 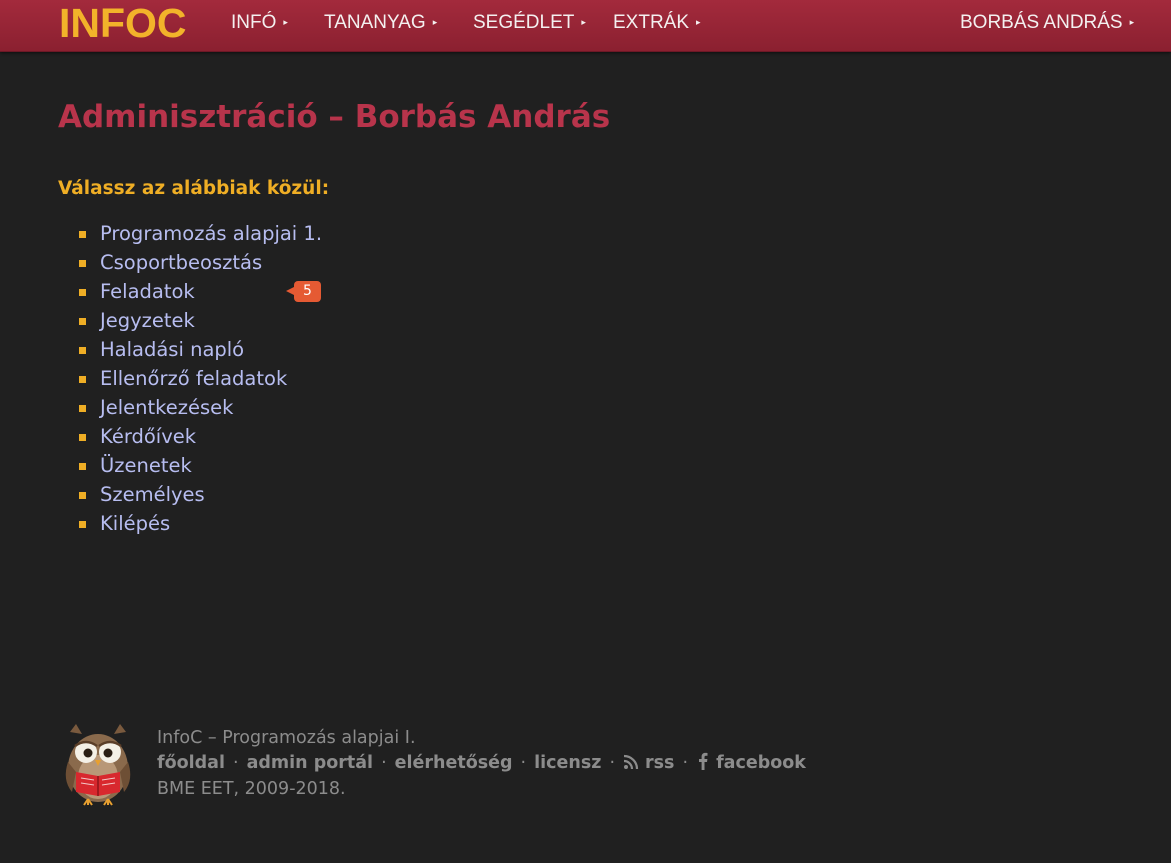 What do you see at coordinates (251, 789) in the screenshot?
I see `footer-copyright: BME EET, 2009-2018.` at bounding box center [251, 789].